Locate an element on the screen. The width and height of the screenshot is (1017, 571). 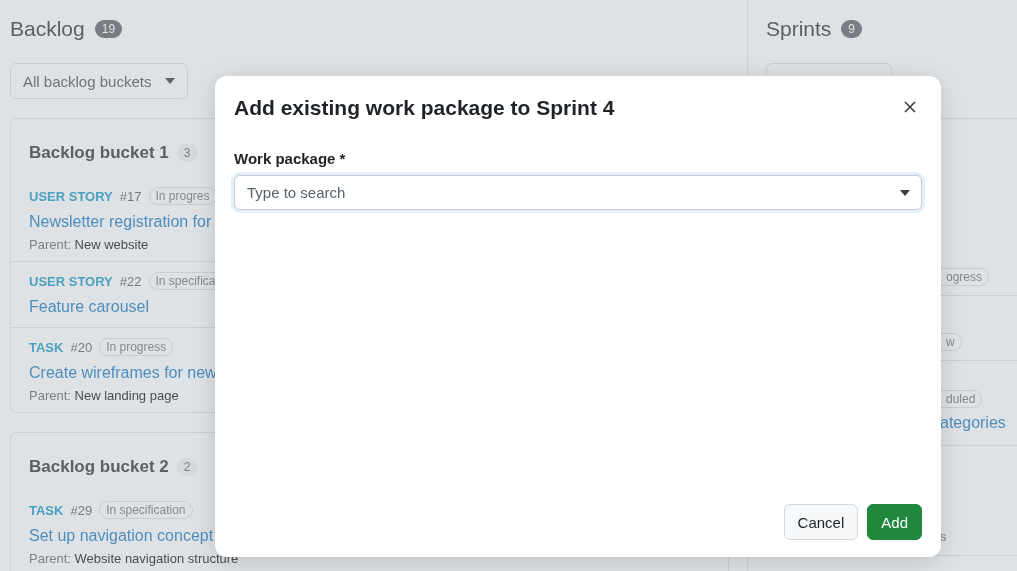
count-badge: 9 is located at coordinates (852, 29).